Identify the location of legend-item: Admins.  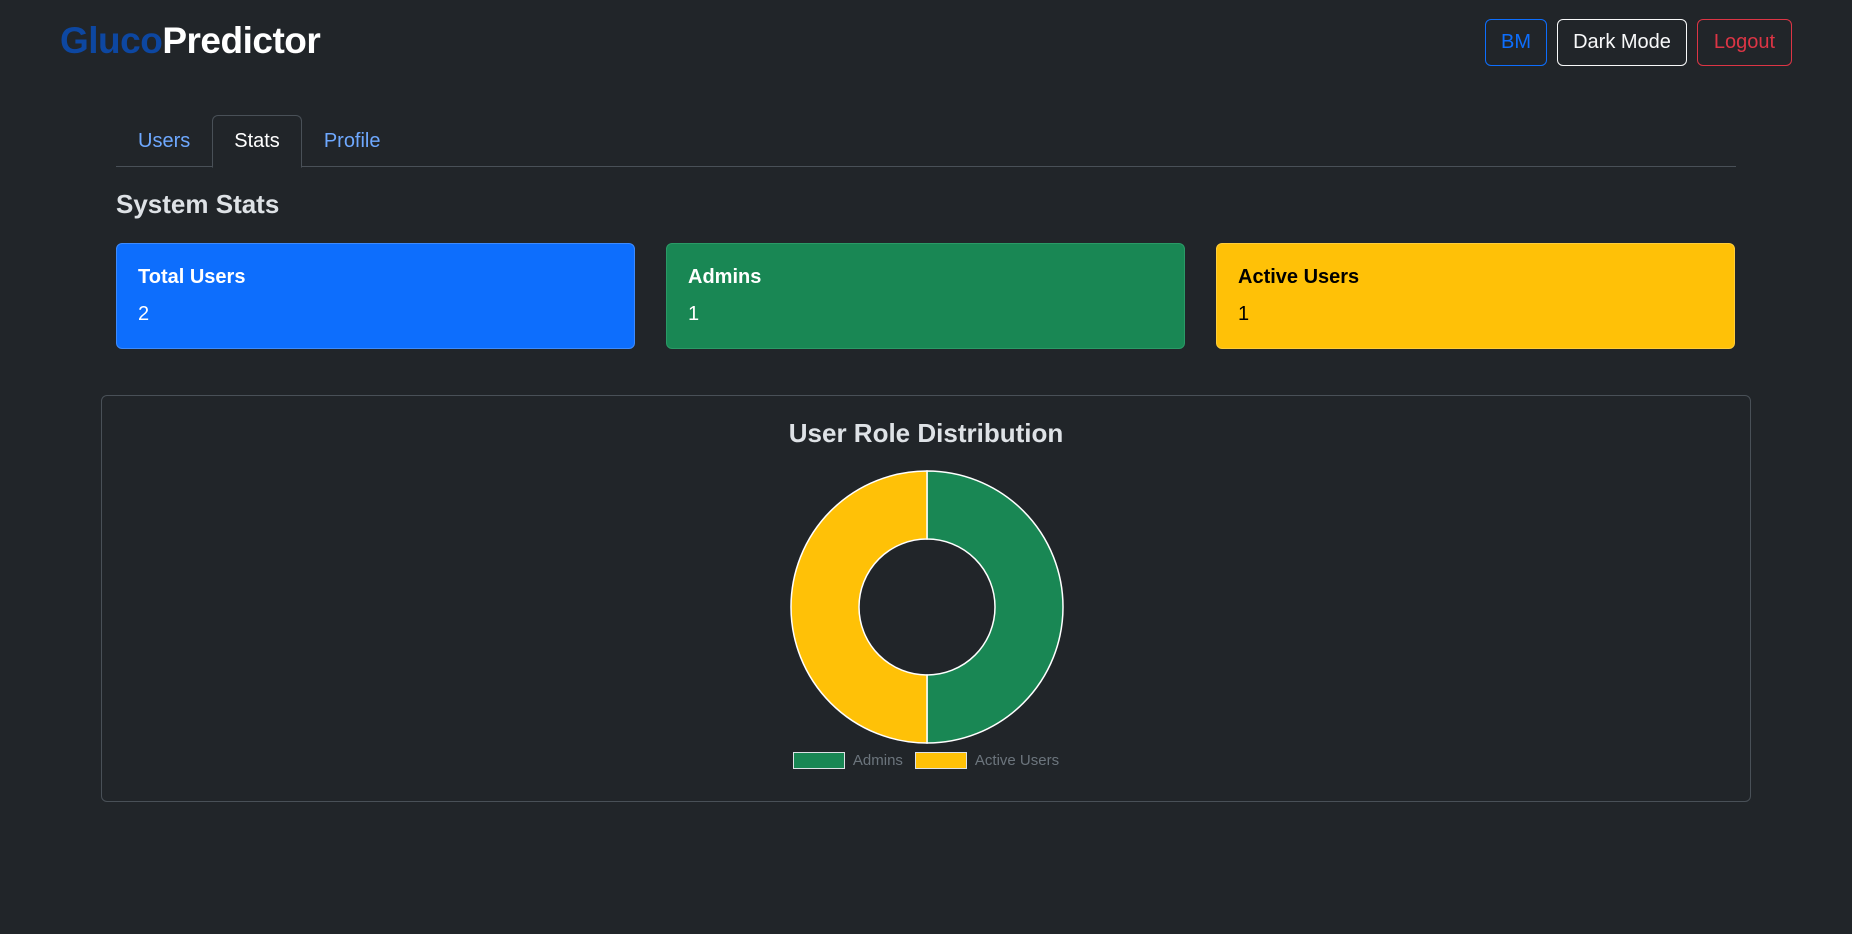
(847, 760).